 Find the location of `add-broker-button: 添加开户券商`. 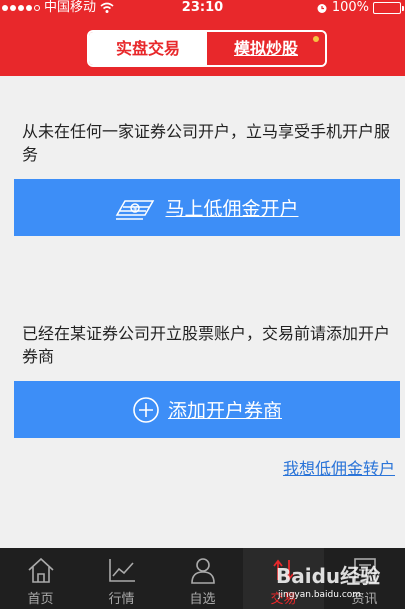

add-broker-button: 添加开户券商 is located at coordinates (207, 409).